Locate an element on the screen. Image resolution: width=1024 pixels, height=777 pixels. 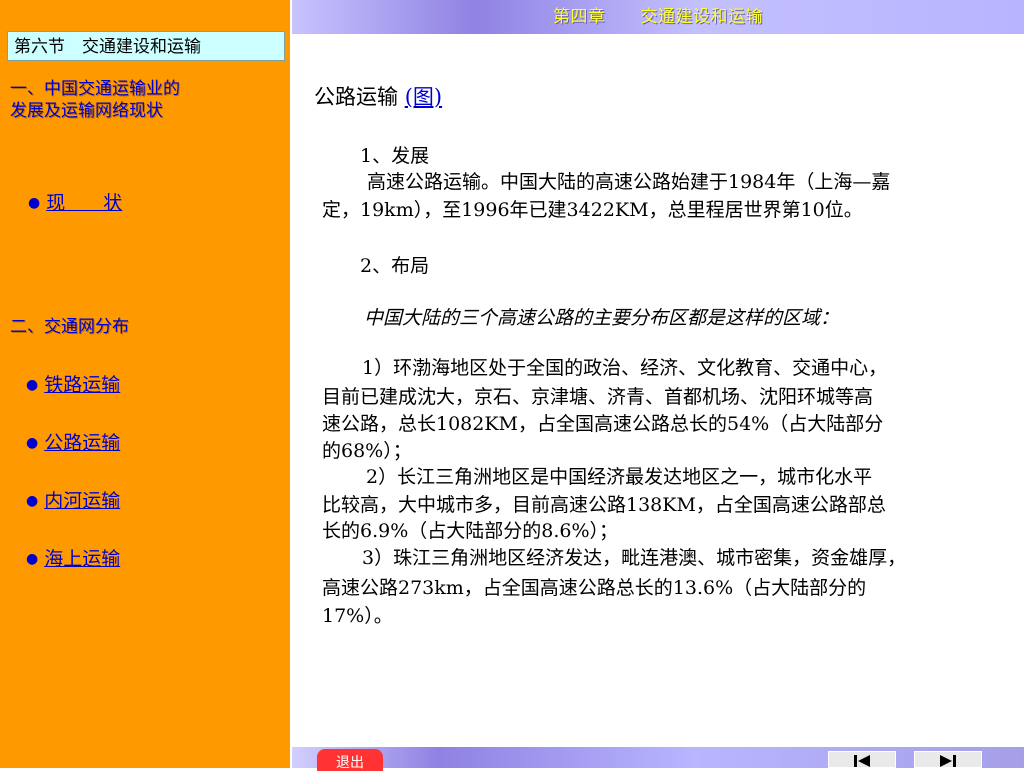
item2-line1: 2）长江三角洲地区是中国经济最发达地区之一，城市化水平 is located at coordinates (619, 477).